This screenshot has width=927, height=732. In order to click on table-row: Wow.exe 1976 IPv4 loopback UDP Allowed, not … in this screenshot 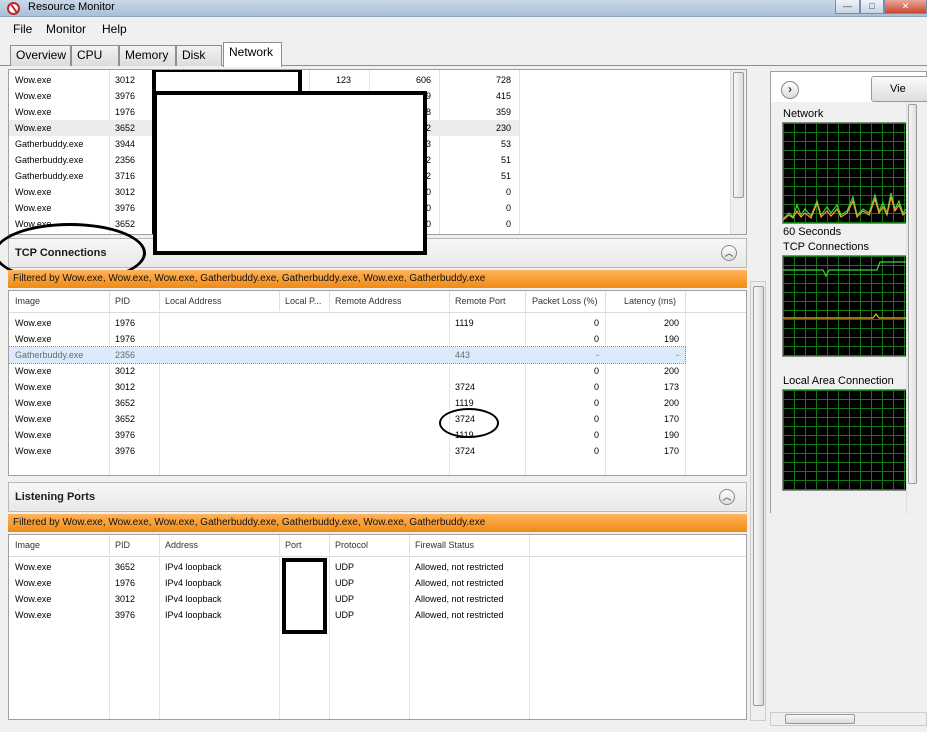, I will do `click(269, 583)`.